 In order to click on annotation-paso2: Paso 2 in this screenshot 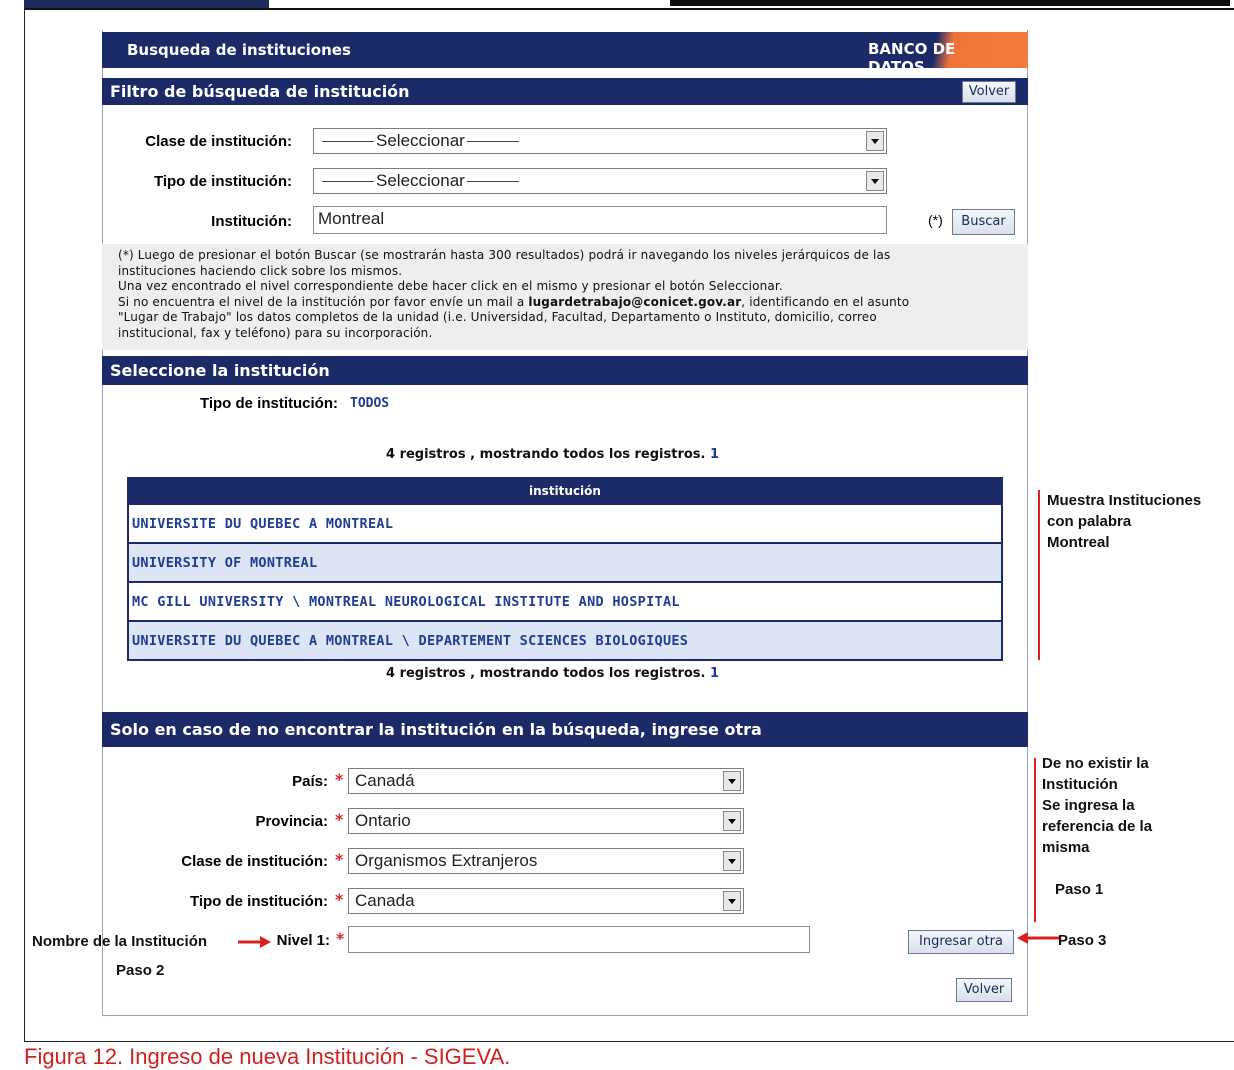, I will do `click(140, 970)`.